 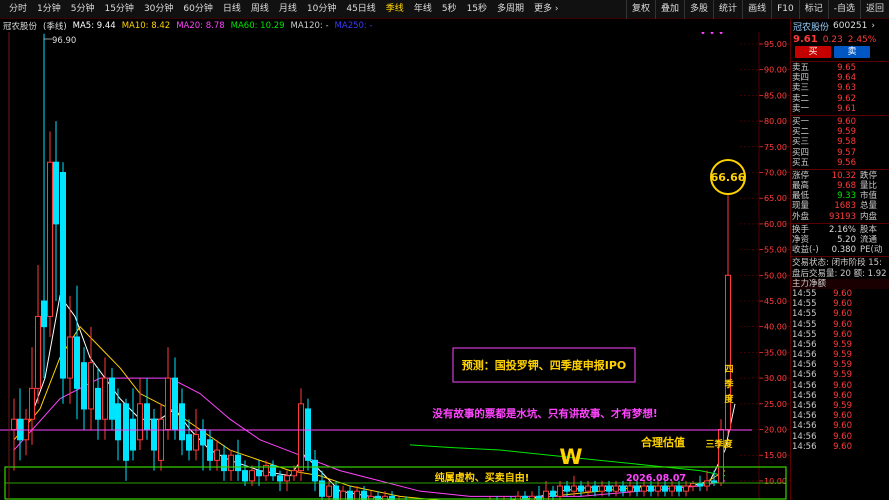 What do you see at coordinates (840, 186) in the screenshot?
I see `stat-row: 最高 9.68 量比` at bounding box center [840, 186].